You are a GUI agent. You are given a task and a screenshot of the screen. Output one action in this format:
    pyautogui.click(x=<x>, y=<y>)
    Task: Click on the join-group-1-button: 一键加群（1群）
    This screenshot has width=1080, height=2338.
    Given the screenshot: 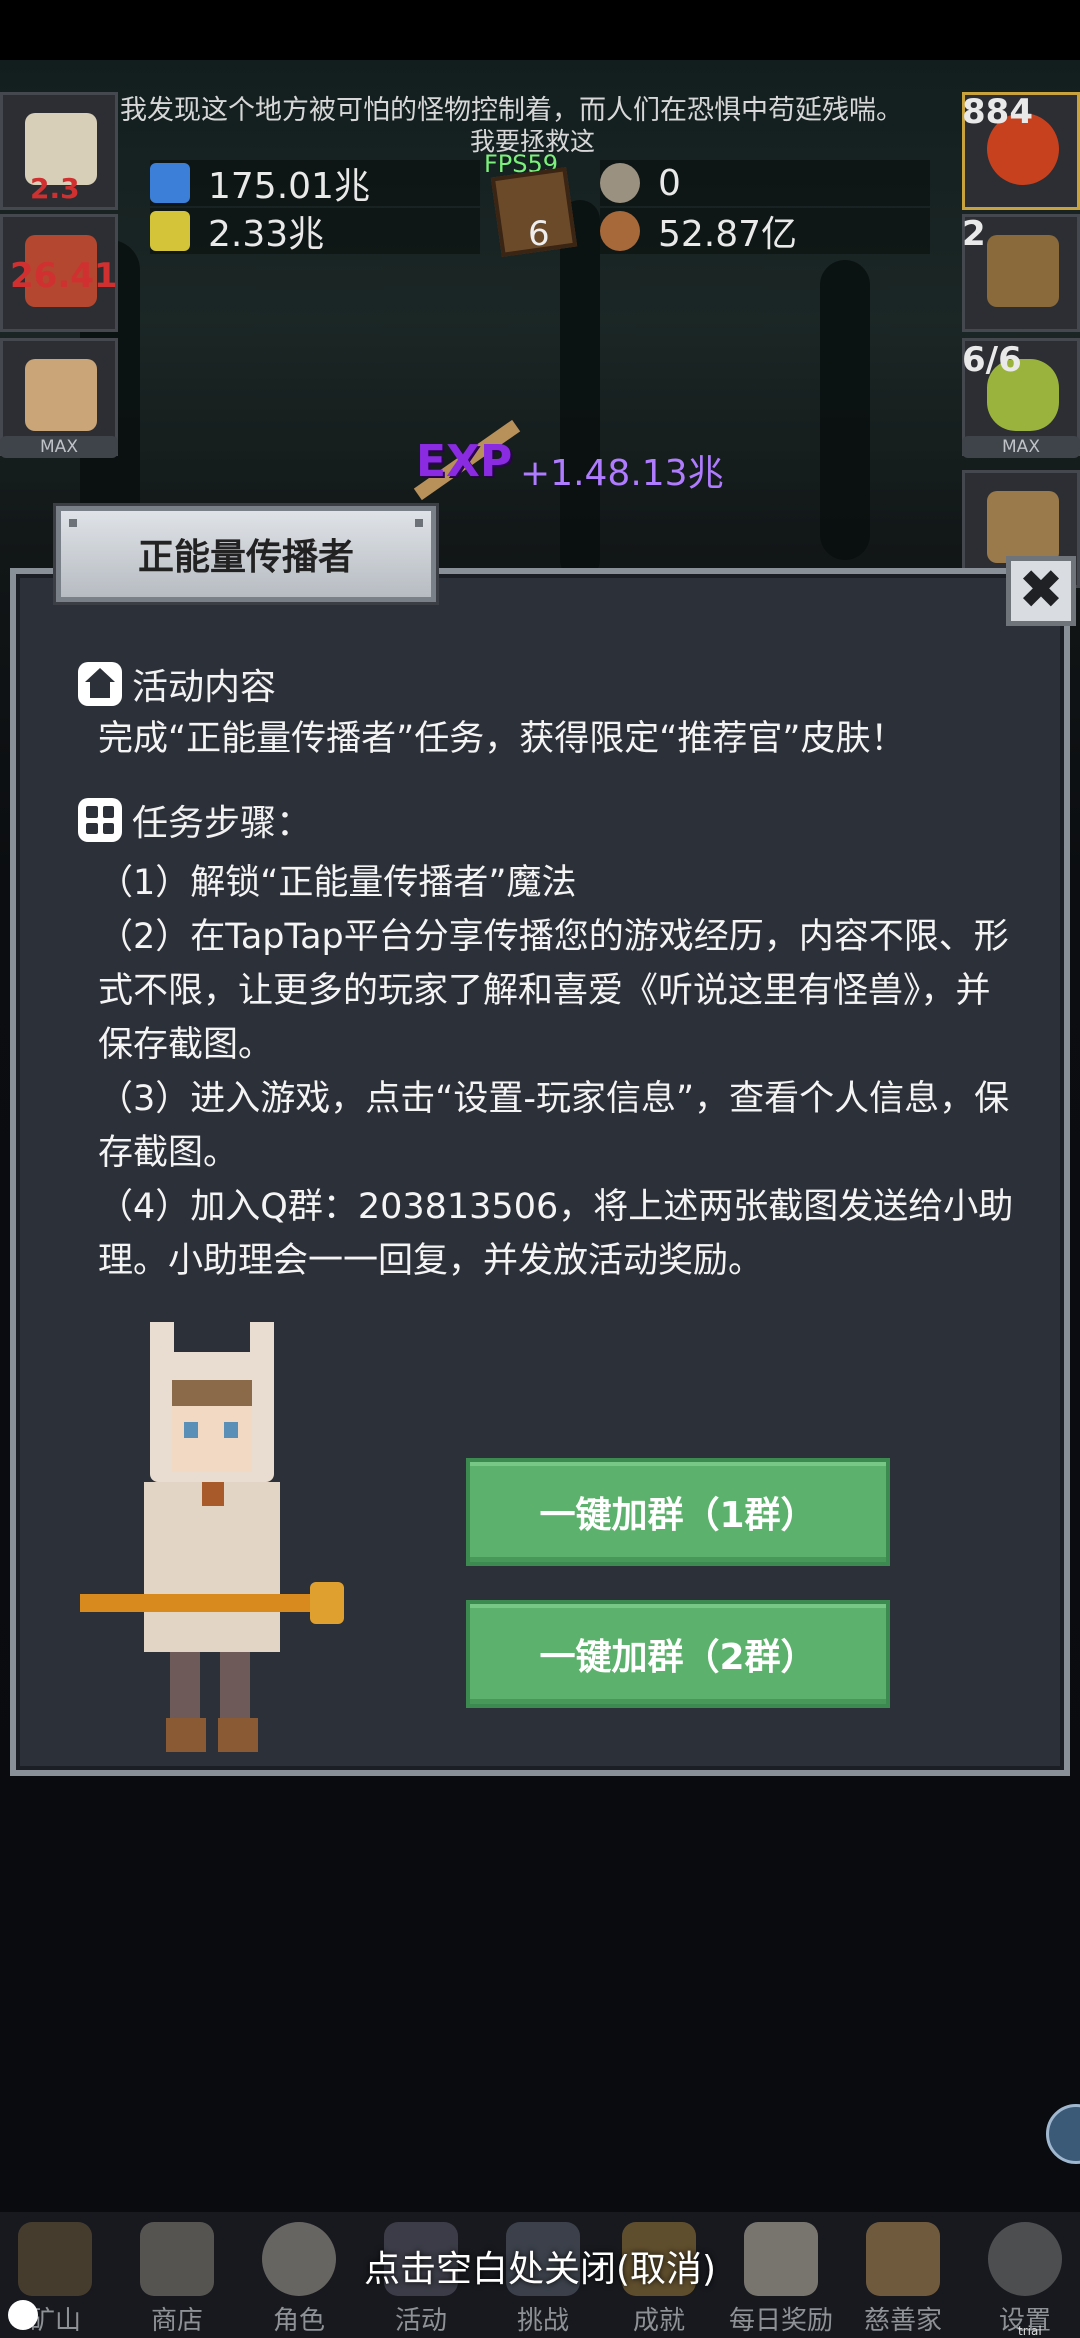 What is the action you would take?
    pyautogui.click(x=678, y=1512)
    